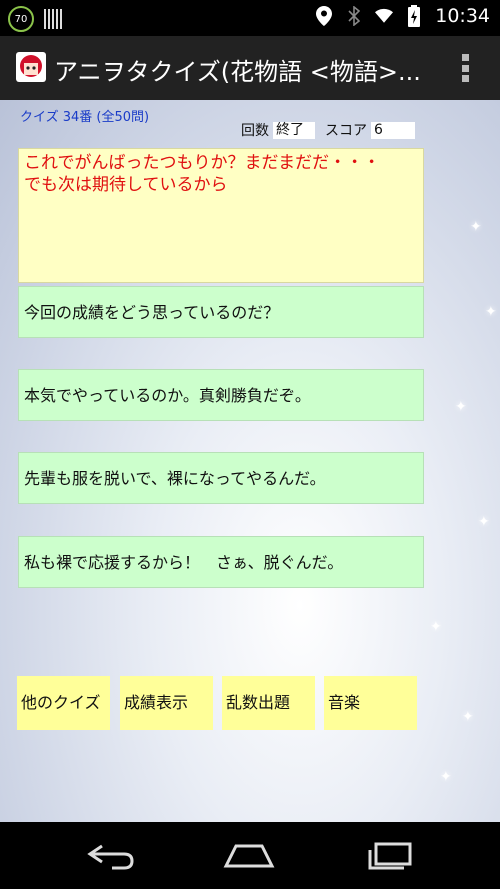 This screenshot has width=500, height=889. Describe the element at coordinates (393, 130) in the screenshot. I see `score-value: 6` at that location.